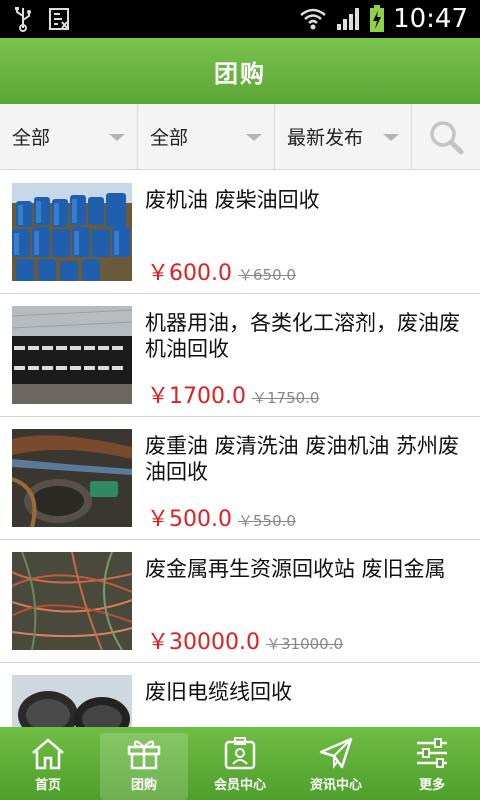 The width and height of the screenshot is (480, 800). I want to click on sort-filter-dropdown: 最新发布, so click(343, 136).